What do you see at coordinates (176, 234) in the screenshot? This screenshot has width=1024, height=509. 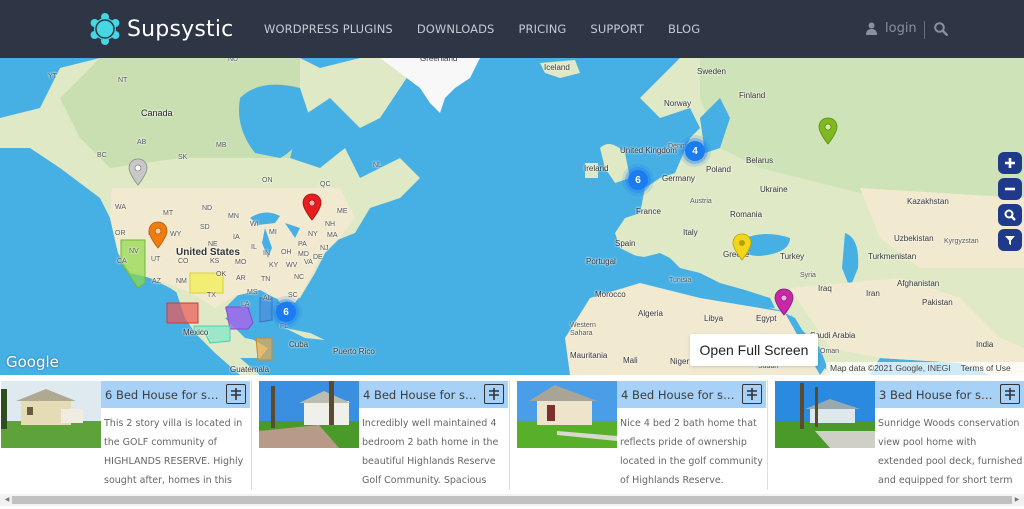 I see `map-label-region: WY` at bounding box center [176, 234].